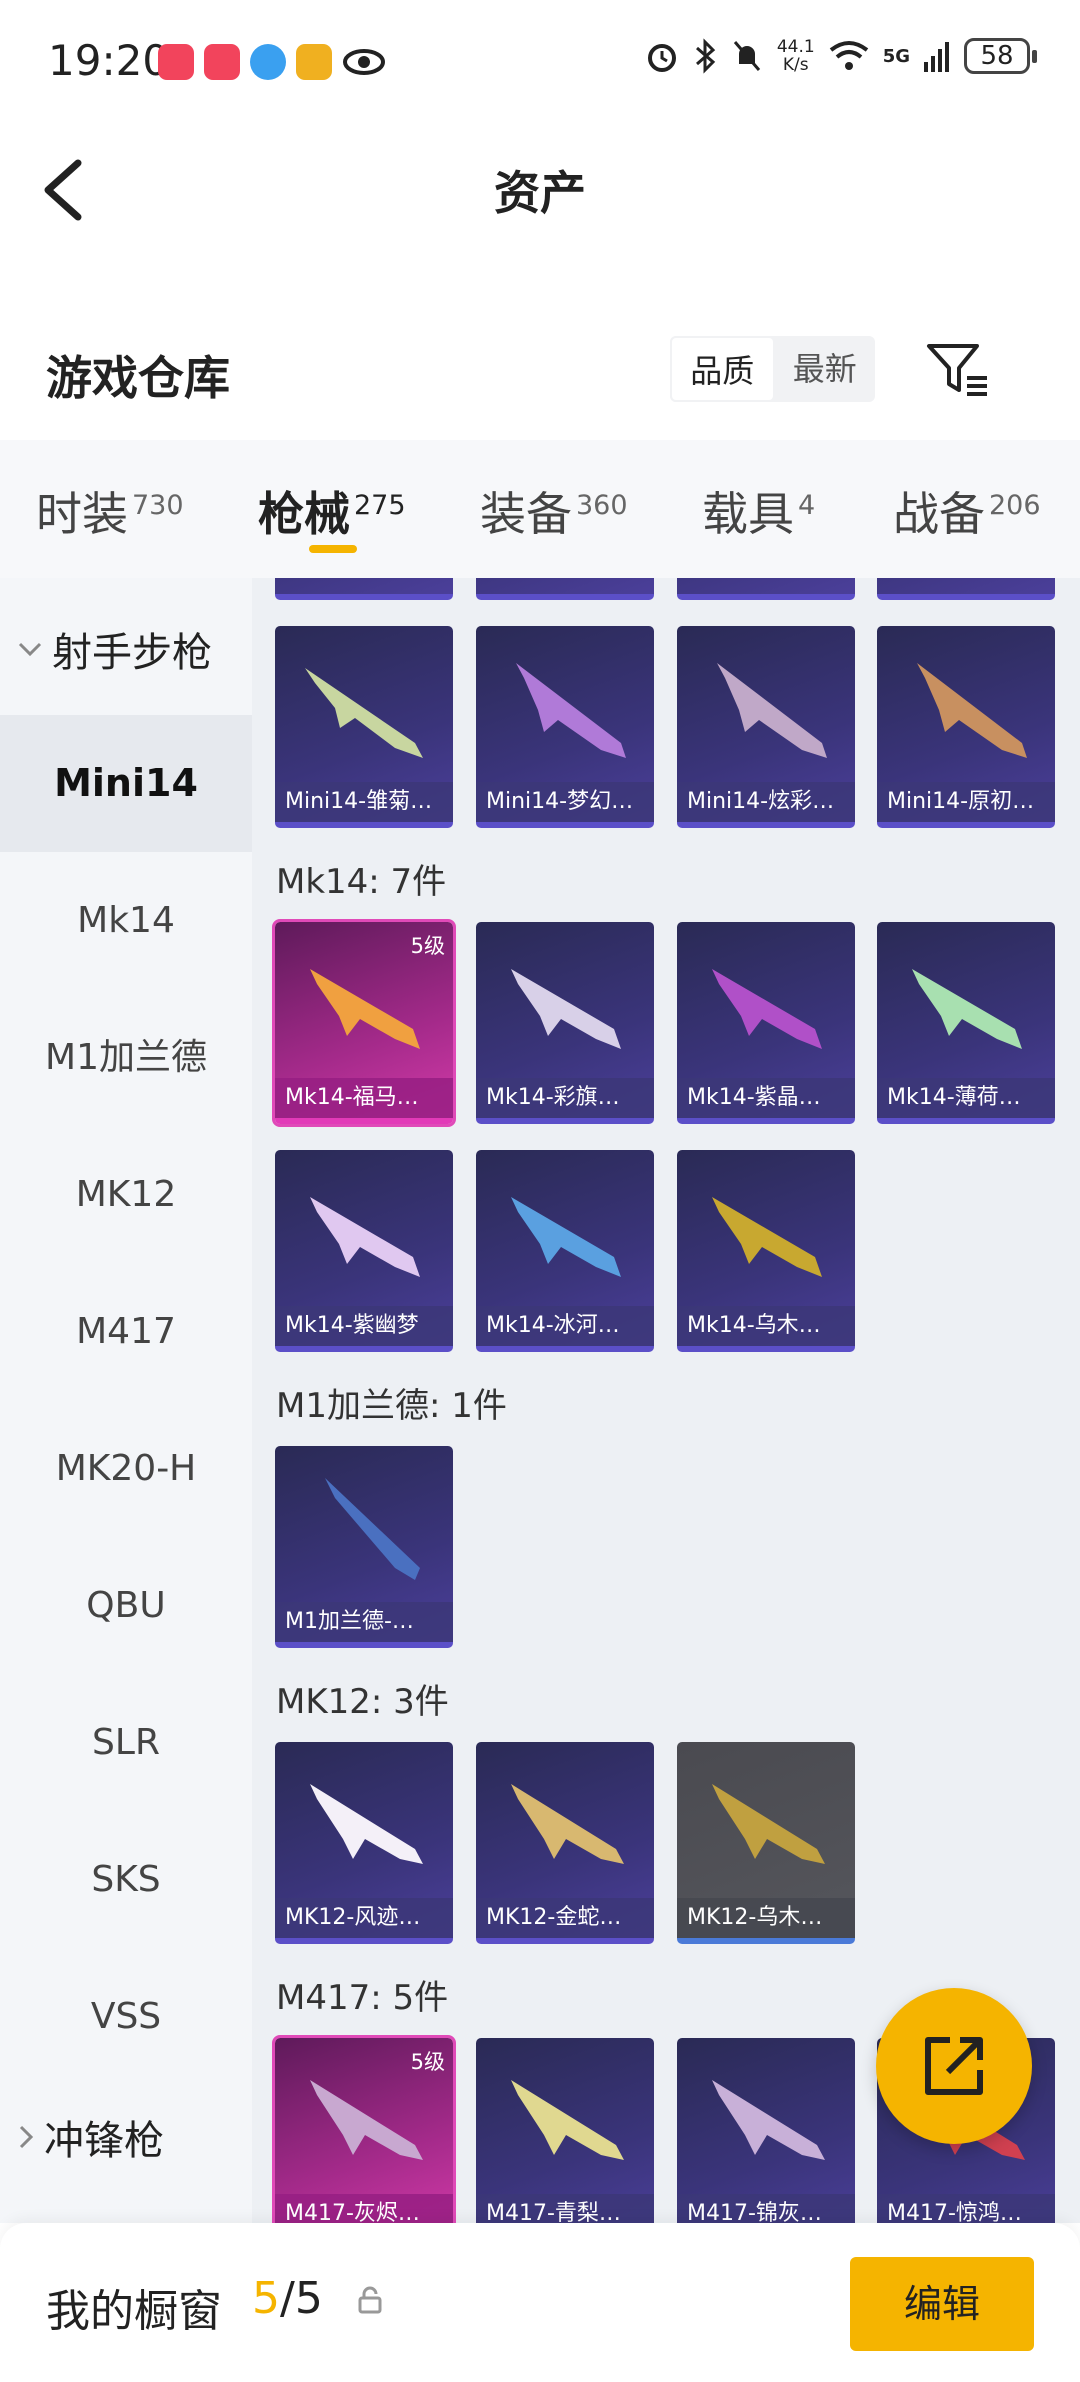  Describe the element at coordinates (126, 1742) in the screenshot. I see `sidebar-item-slr: SLR` at that location.